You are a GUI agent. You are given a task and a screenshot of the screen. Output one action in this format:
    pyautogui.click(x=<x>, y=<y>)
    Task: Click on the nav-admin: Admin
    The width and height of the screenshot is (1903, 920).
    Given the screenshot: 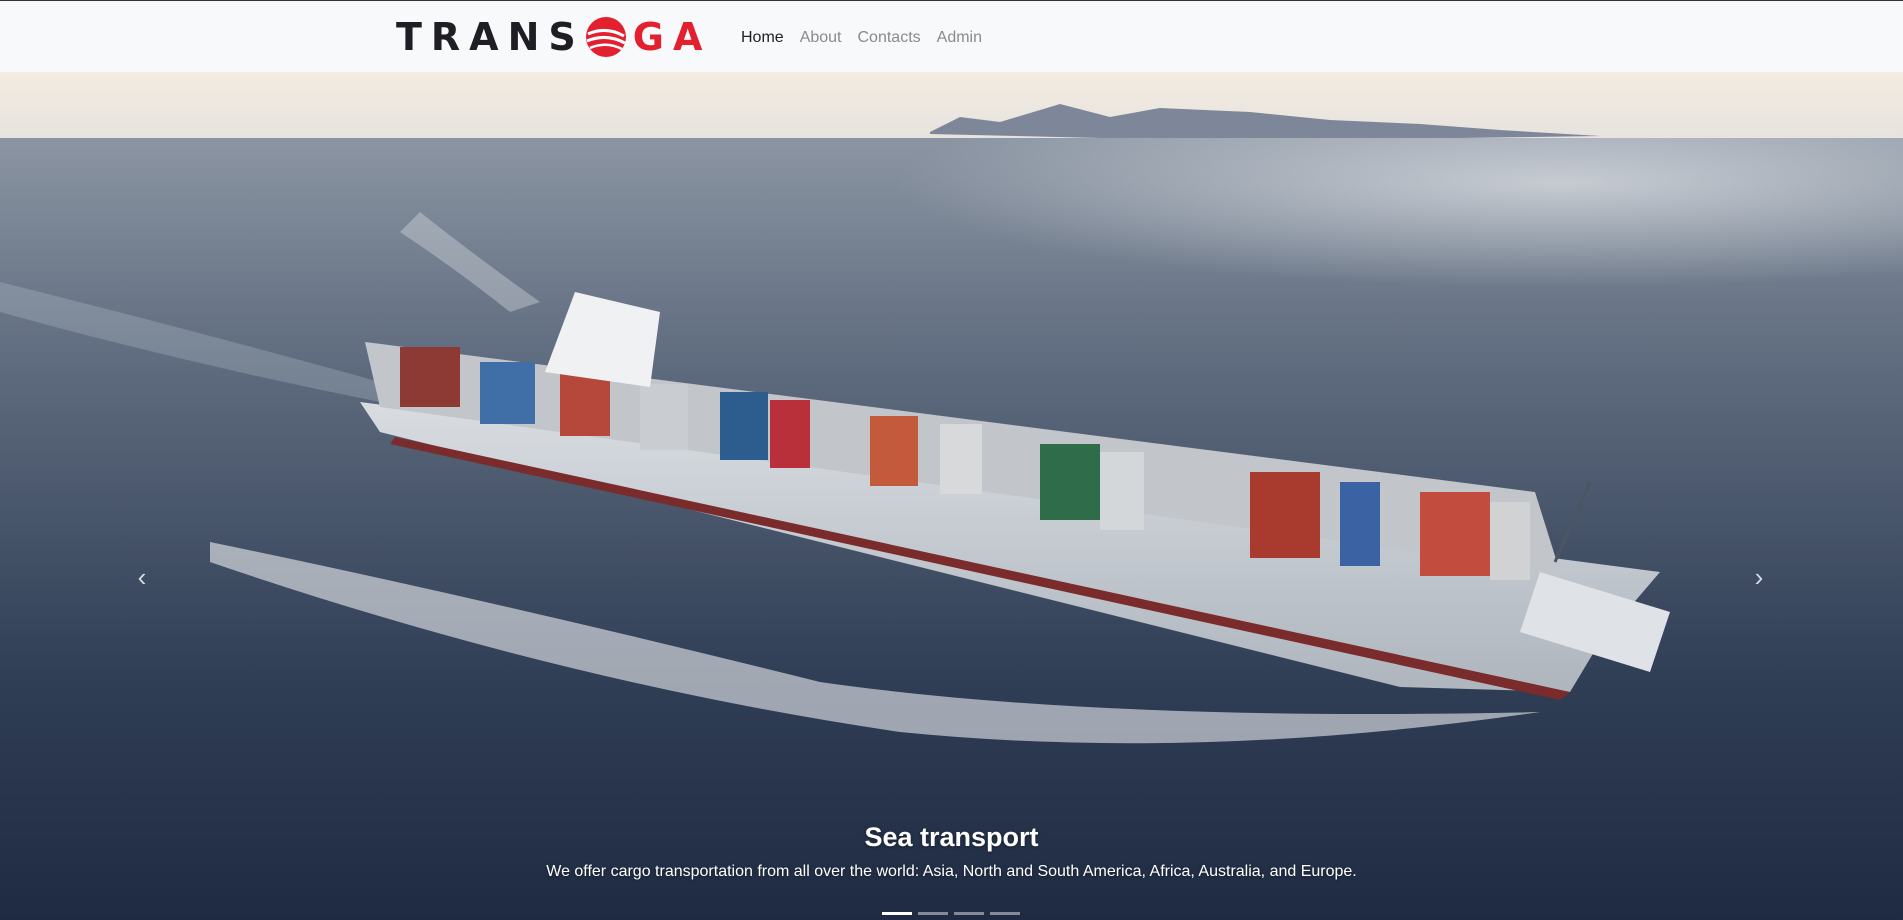 What is the action you would take?
    pyautogui.click(x=959, y=38)
    